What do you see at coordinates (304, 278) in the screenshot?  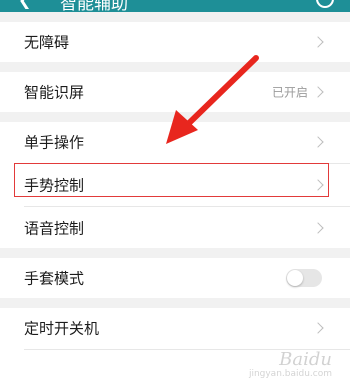 I see `glove-mode-toggle` at bounding box center [304, 278].